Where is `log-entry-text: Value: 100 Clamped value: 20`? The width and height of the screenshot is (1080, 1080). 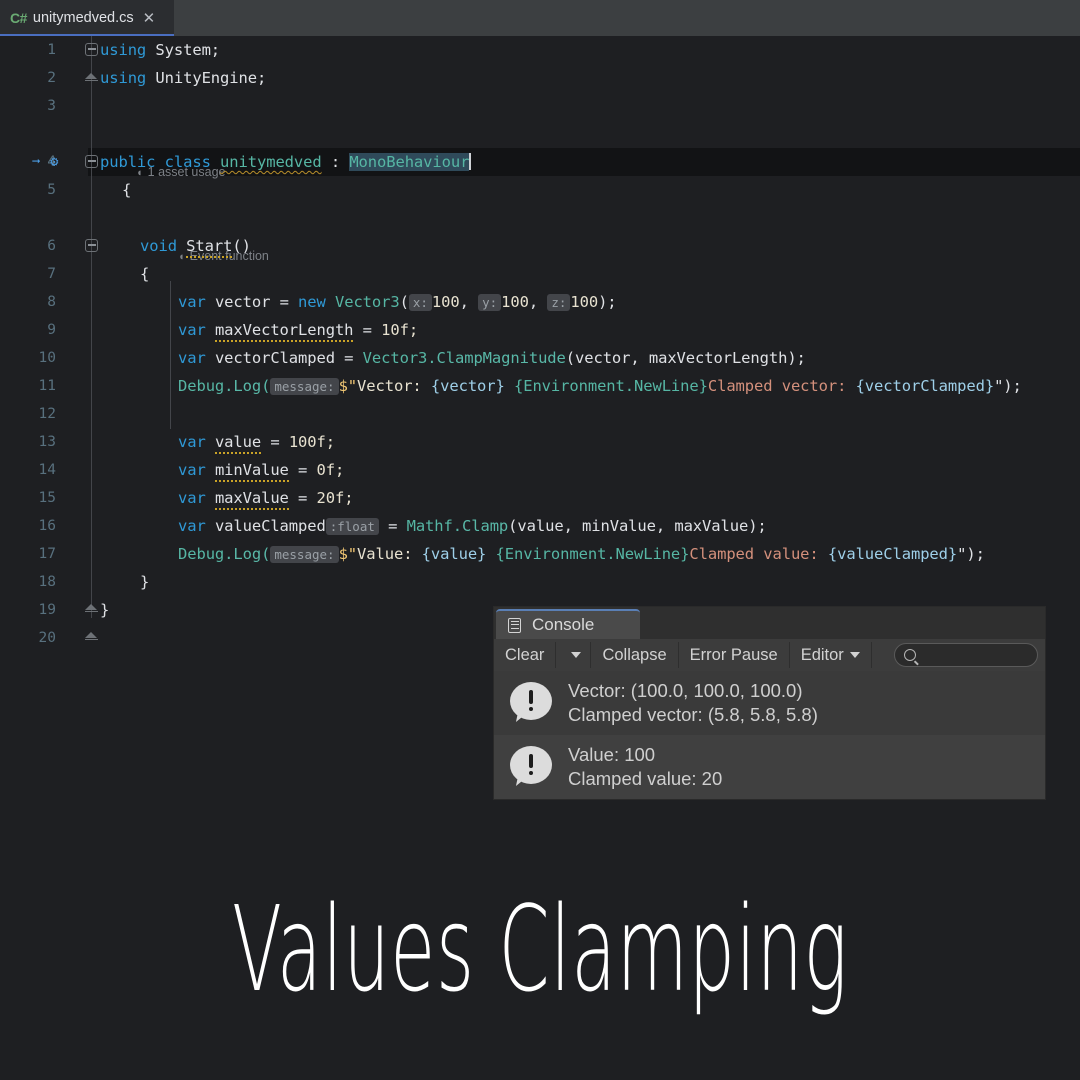 log-entry-text: Value: 100 Clamped value: 20 is located at coordinates (645, 767).